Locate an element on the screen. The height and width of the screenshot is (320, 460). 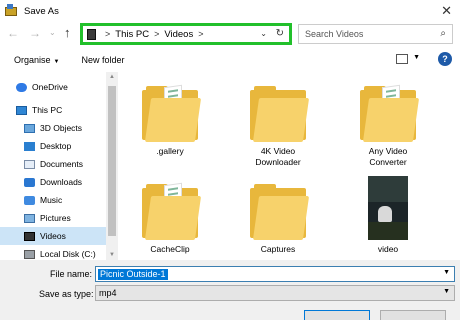
sidebar-item-local-disk: Local Disk (C:) is located at coordinates (53, 252).